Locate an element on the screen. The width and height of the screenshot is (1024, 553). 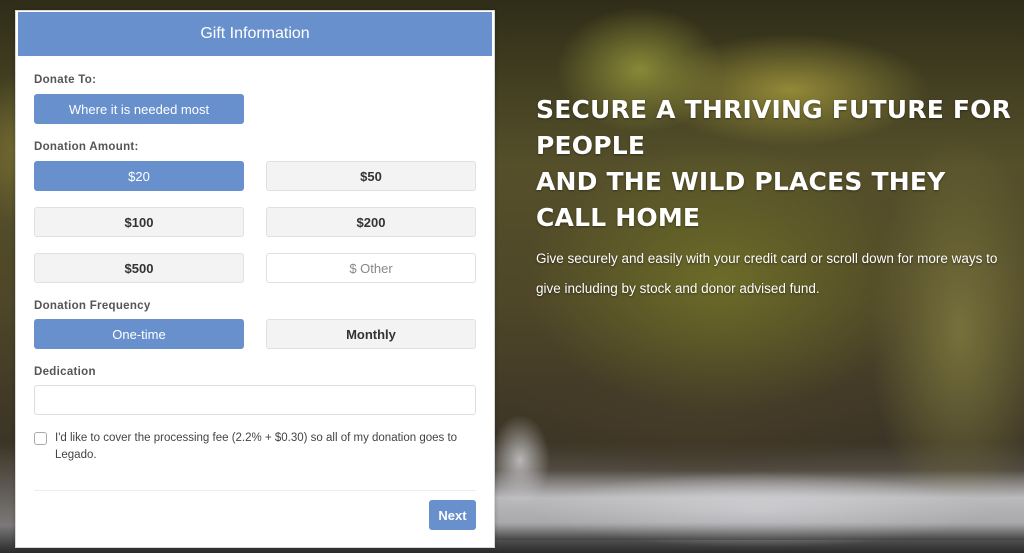
processing-fee-checkbox is located at coordinates (40, 438).